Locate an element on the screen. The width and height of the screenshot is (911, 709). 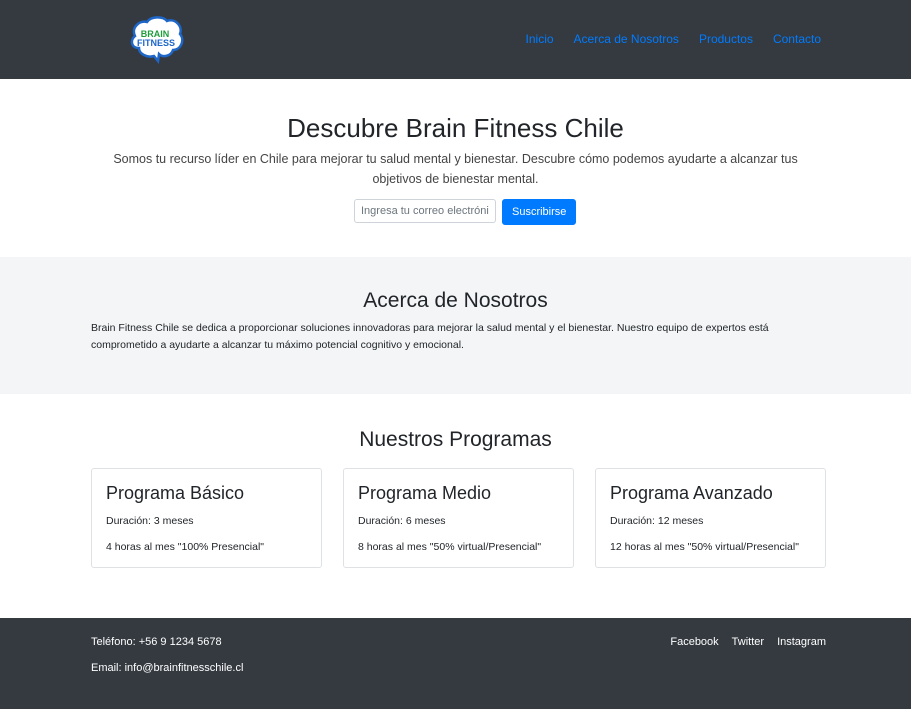
program-duration: Duración: 12 meses is located at coordinates (657, 521).